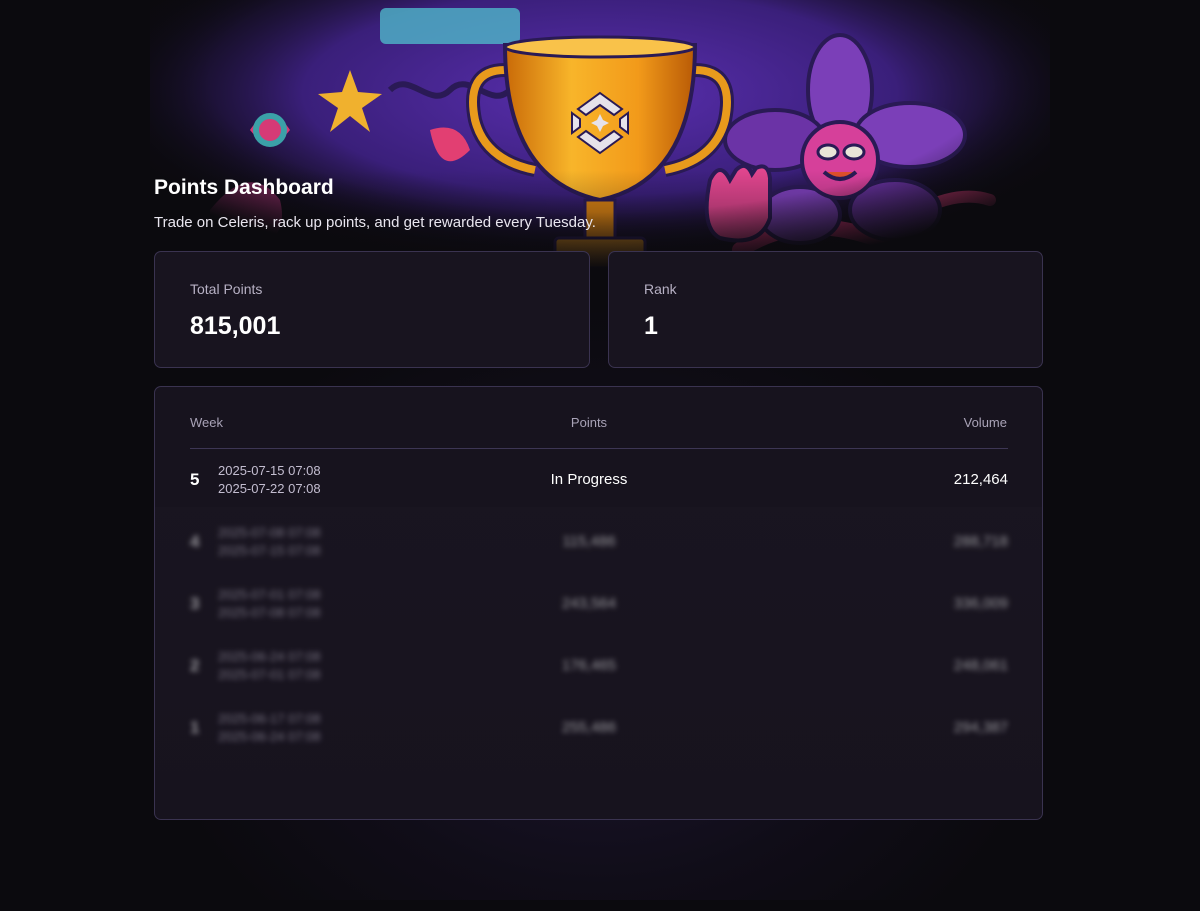  I want to click on page-title: Points Dashboard, so click(244, 187).